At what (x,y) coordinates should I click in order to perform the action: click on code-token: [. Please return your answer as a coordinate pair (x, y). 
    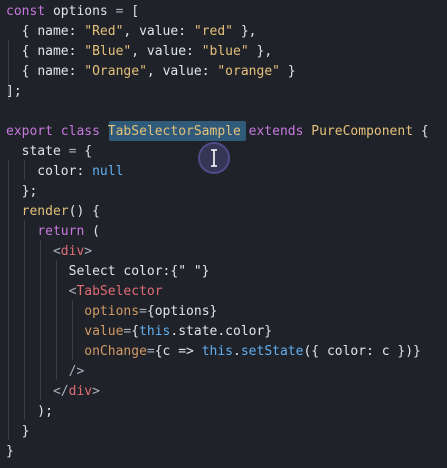
    Looking at the image, I should click on (131, 11).